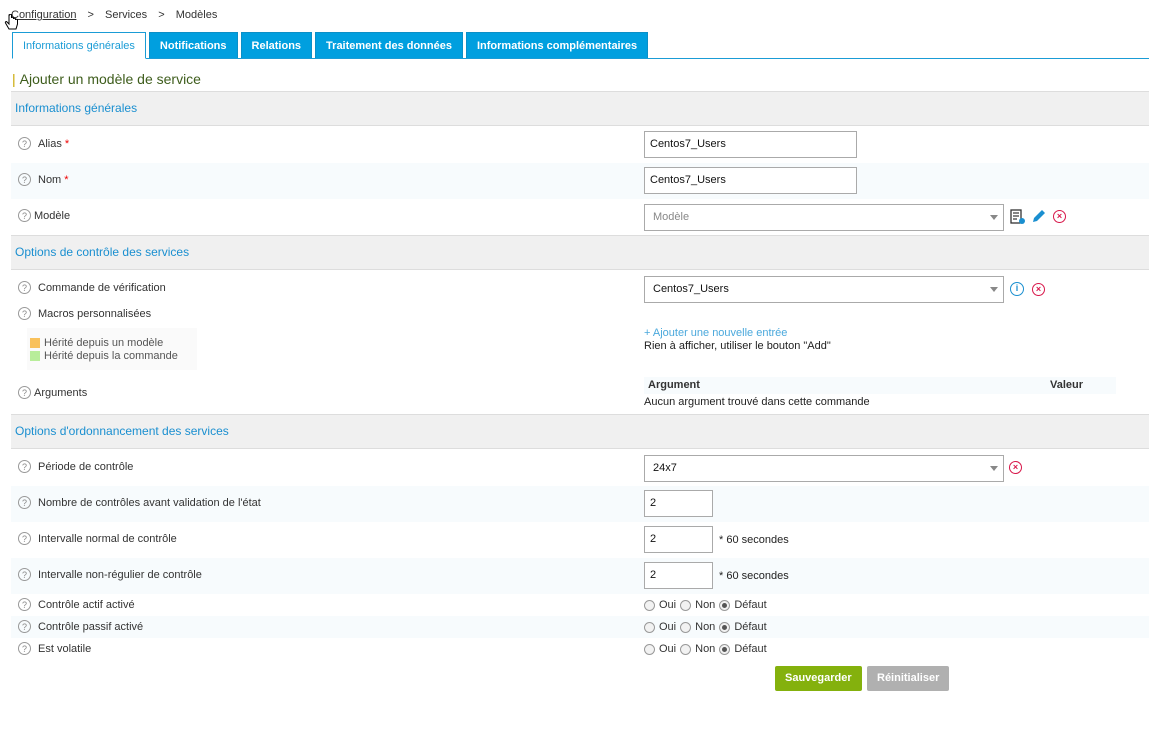  What do you see at coordinates (725, 605) in the screenshot?
I see `active-checks-default-radio` at bounding box center [725, 605].